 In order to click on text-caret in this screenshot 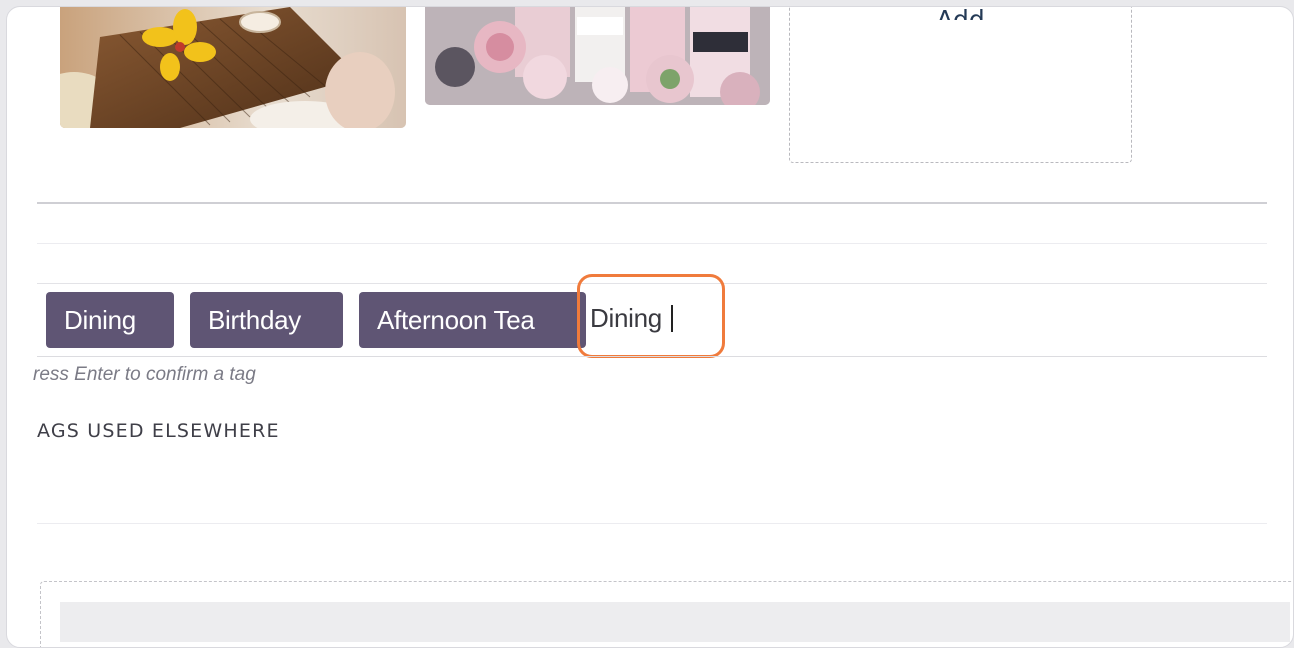, I will do `click(672, 318)`.